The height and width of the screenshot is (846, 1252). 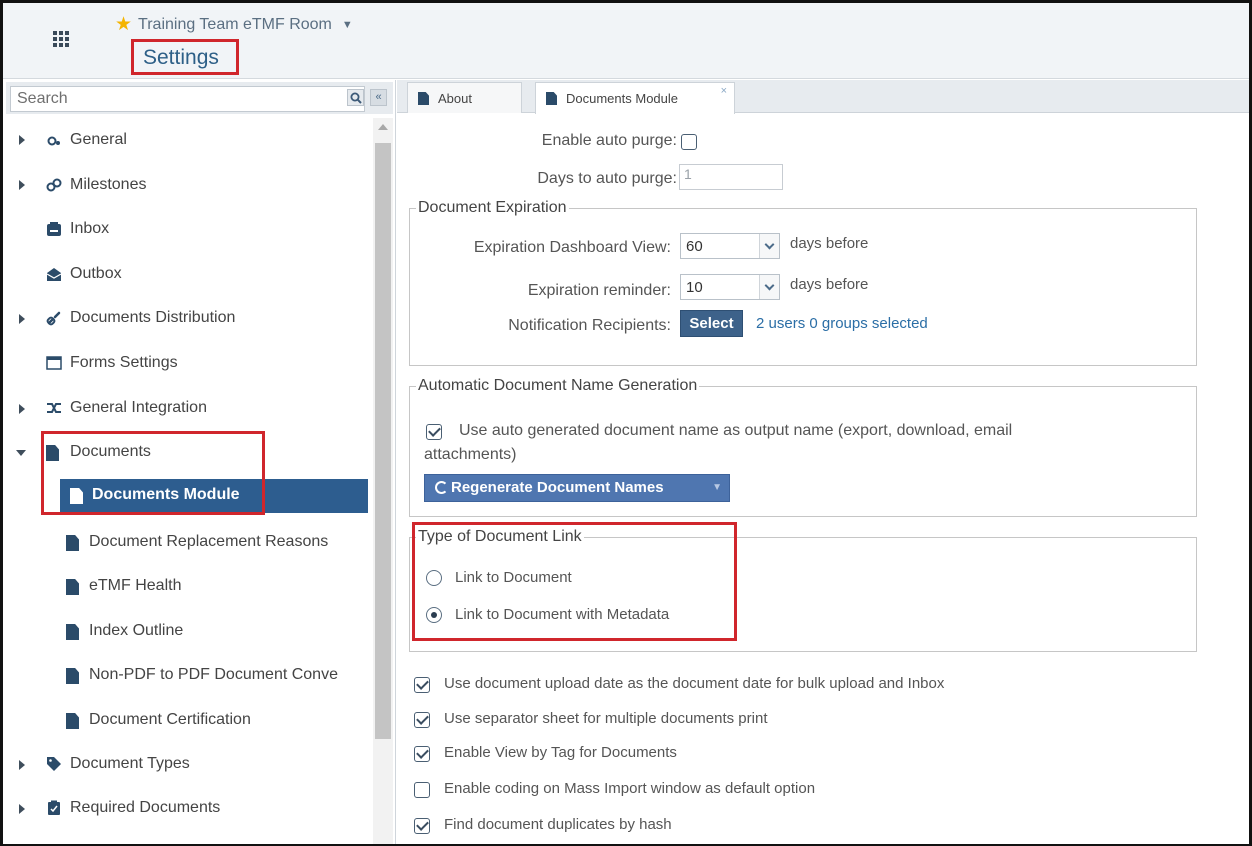 I want to click on tree-item-non-pdf-to-pdf: Non-PDF to PDF Document Conve, so click(x=187, y=676).